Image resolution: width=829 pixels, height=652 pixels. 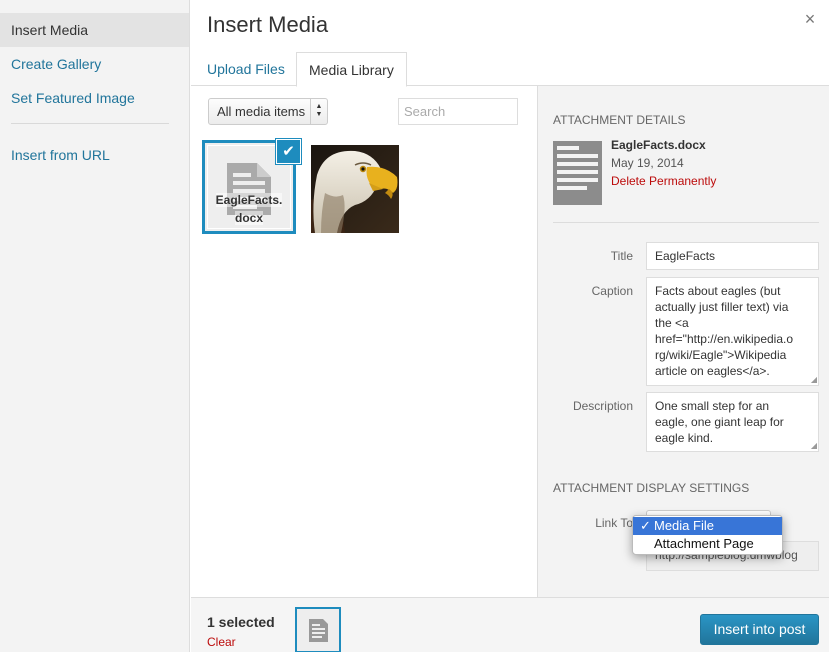 What do you see at coordinates (722, 307) in the screenshot?
I see `caption-line: actually just filler text) via` at bounding box center [722, 307].